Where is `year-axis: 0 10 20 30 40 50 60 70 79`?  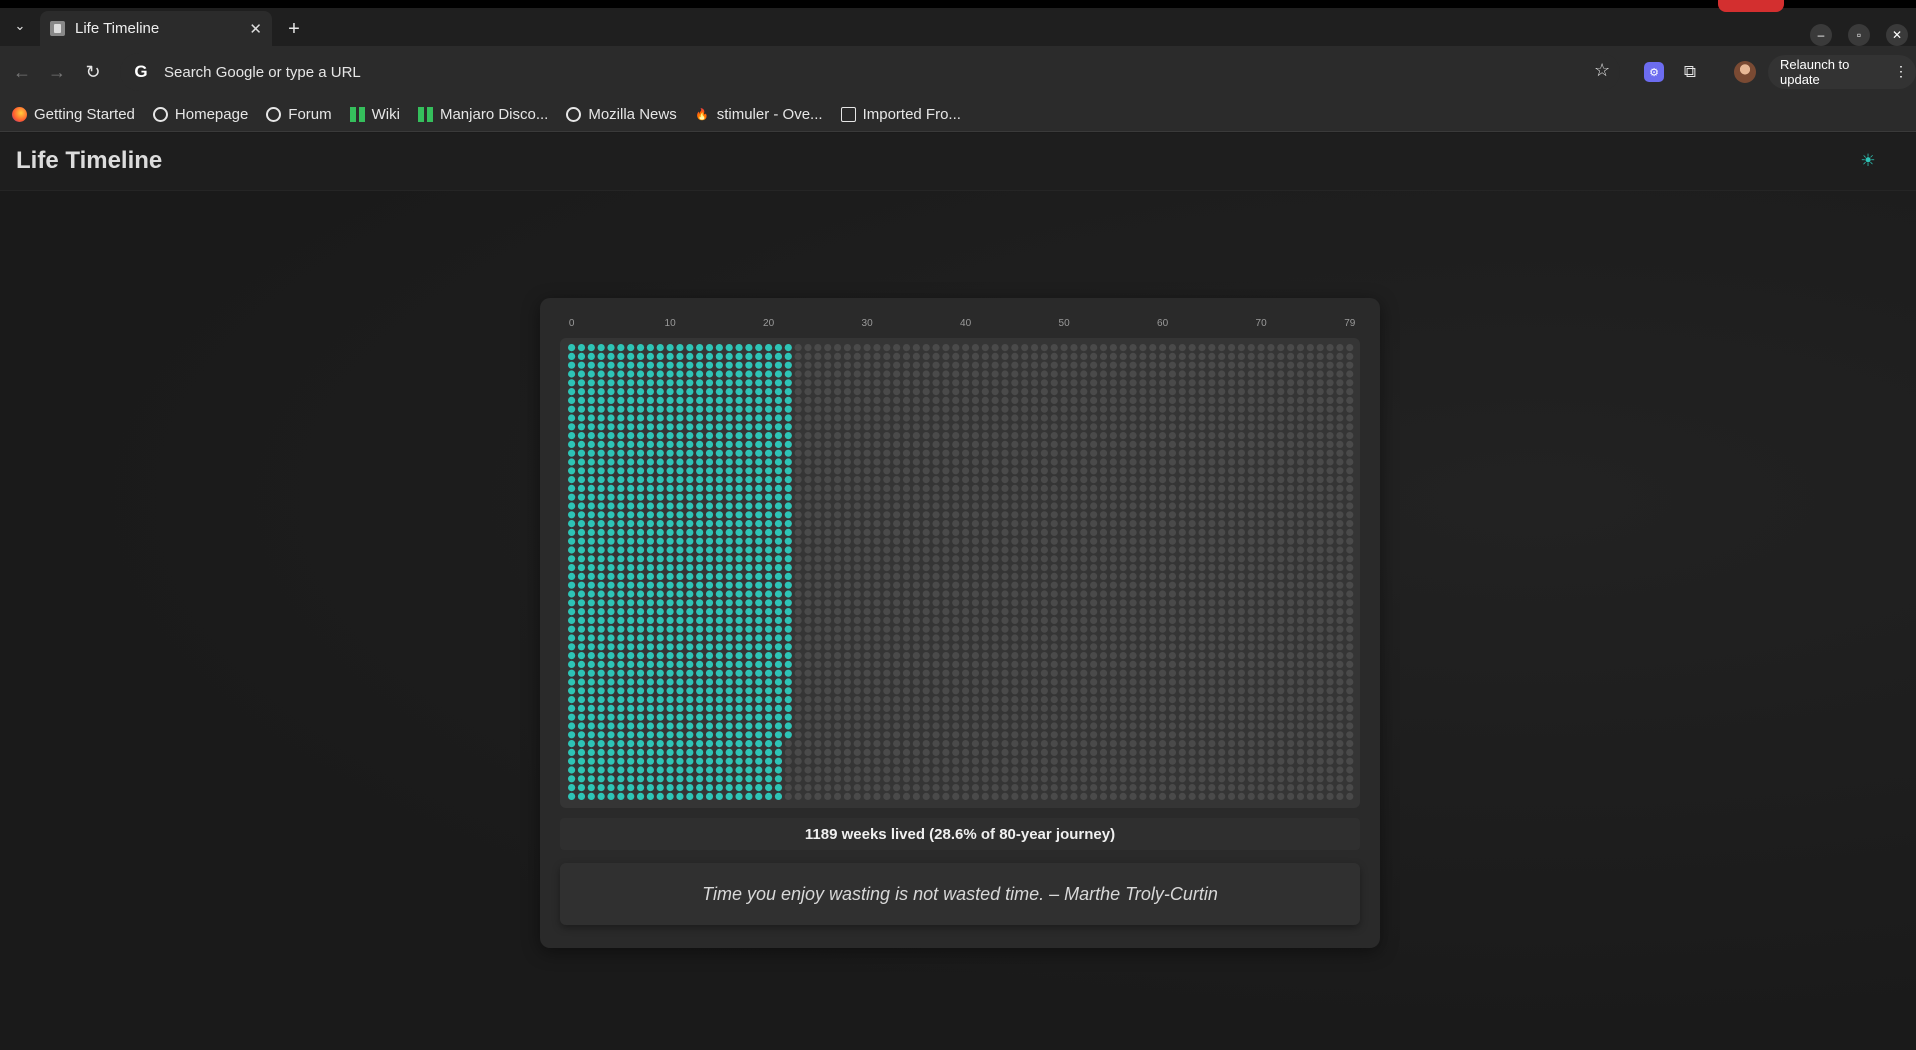
year-axis: 0 10 20 30 40 50 60 70 79 is located at coordinates (960, 325).